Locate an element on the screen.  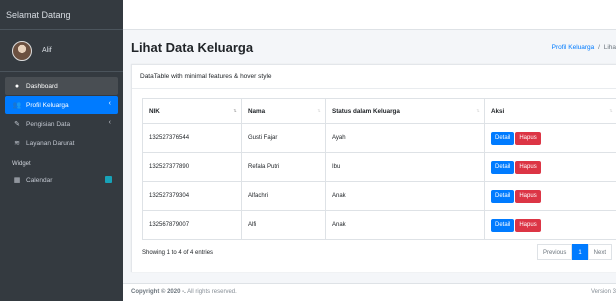
top-navbar is located at coordinates (369, 15).